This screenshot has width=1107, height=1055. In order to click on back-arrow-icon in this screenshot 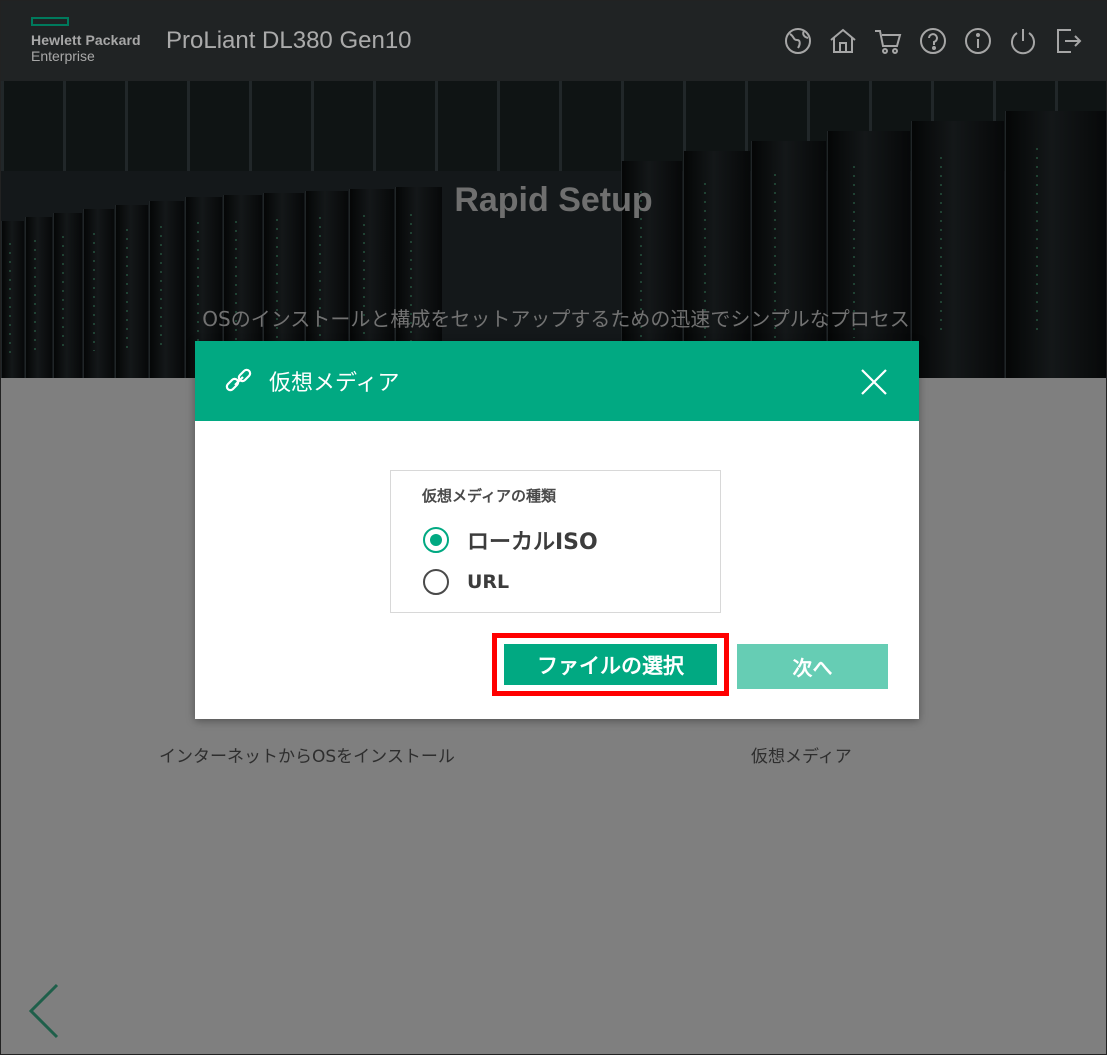, I will do `click(44, 1013)`.